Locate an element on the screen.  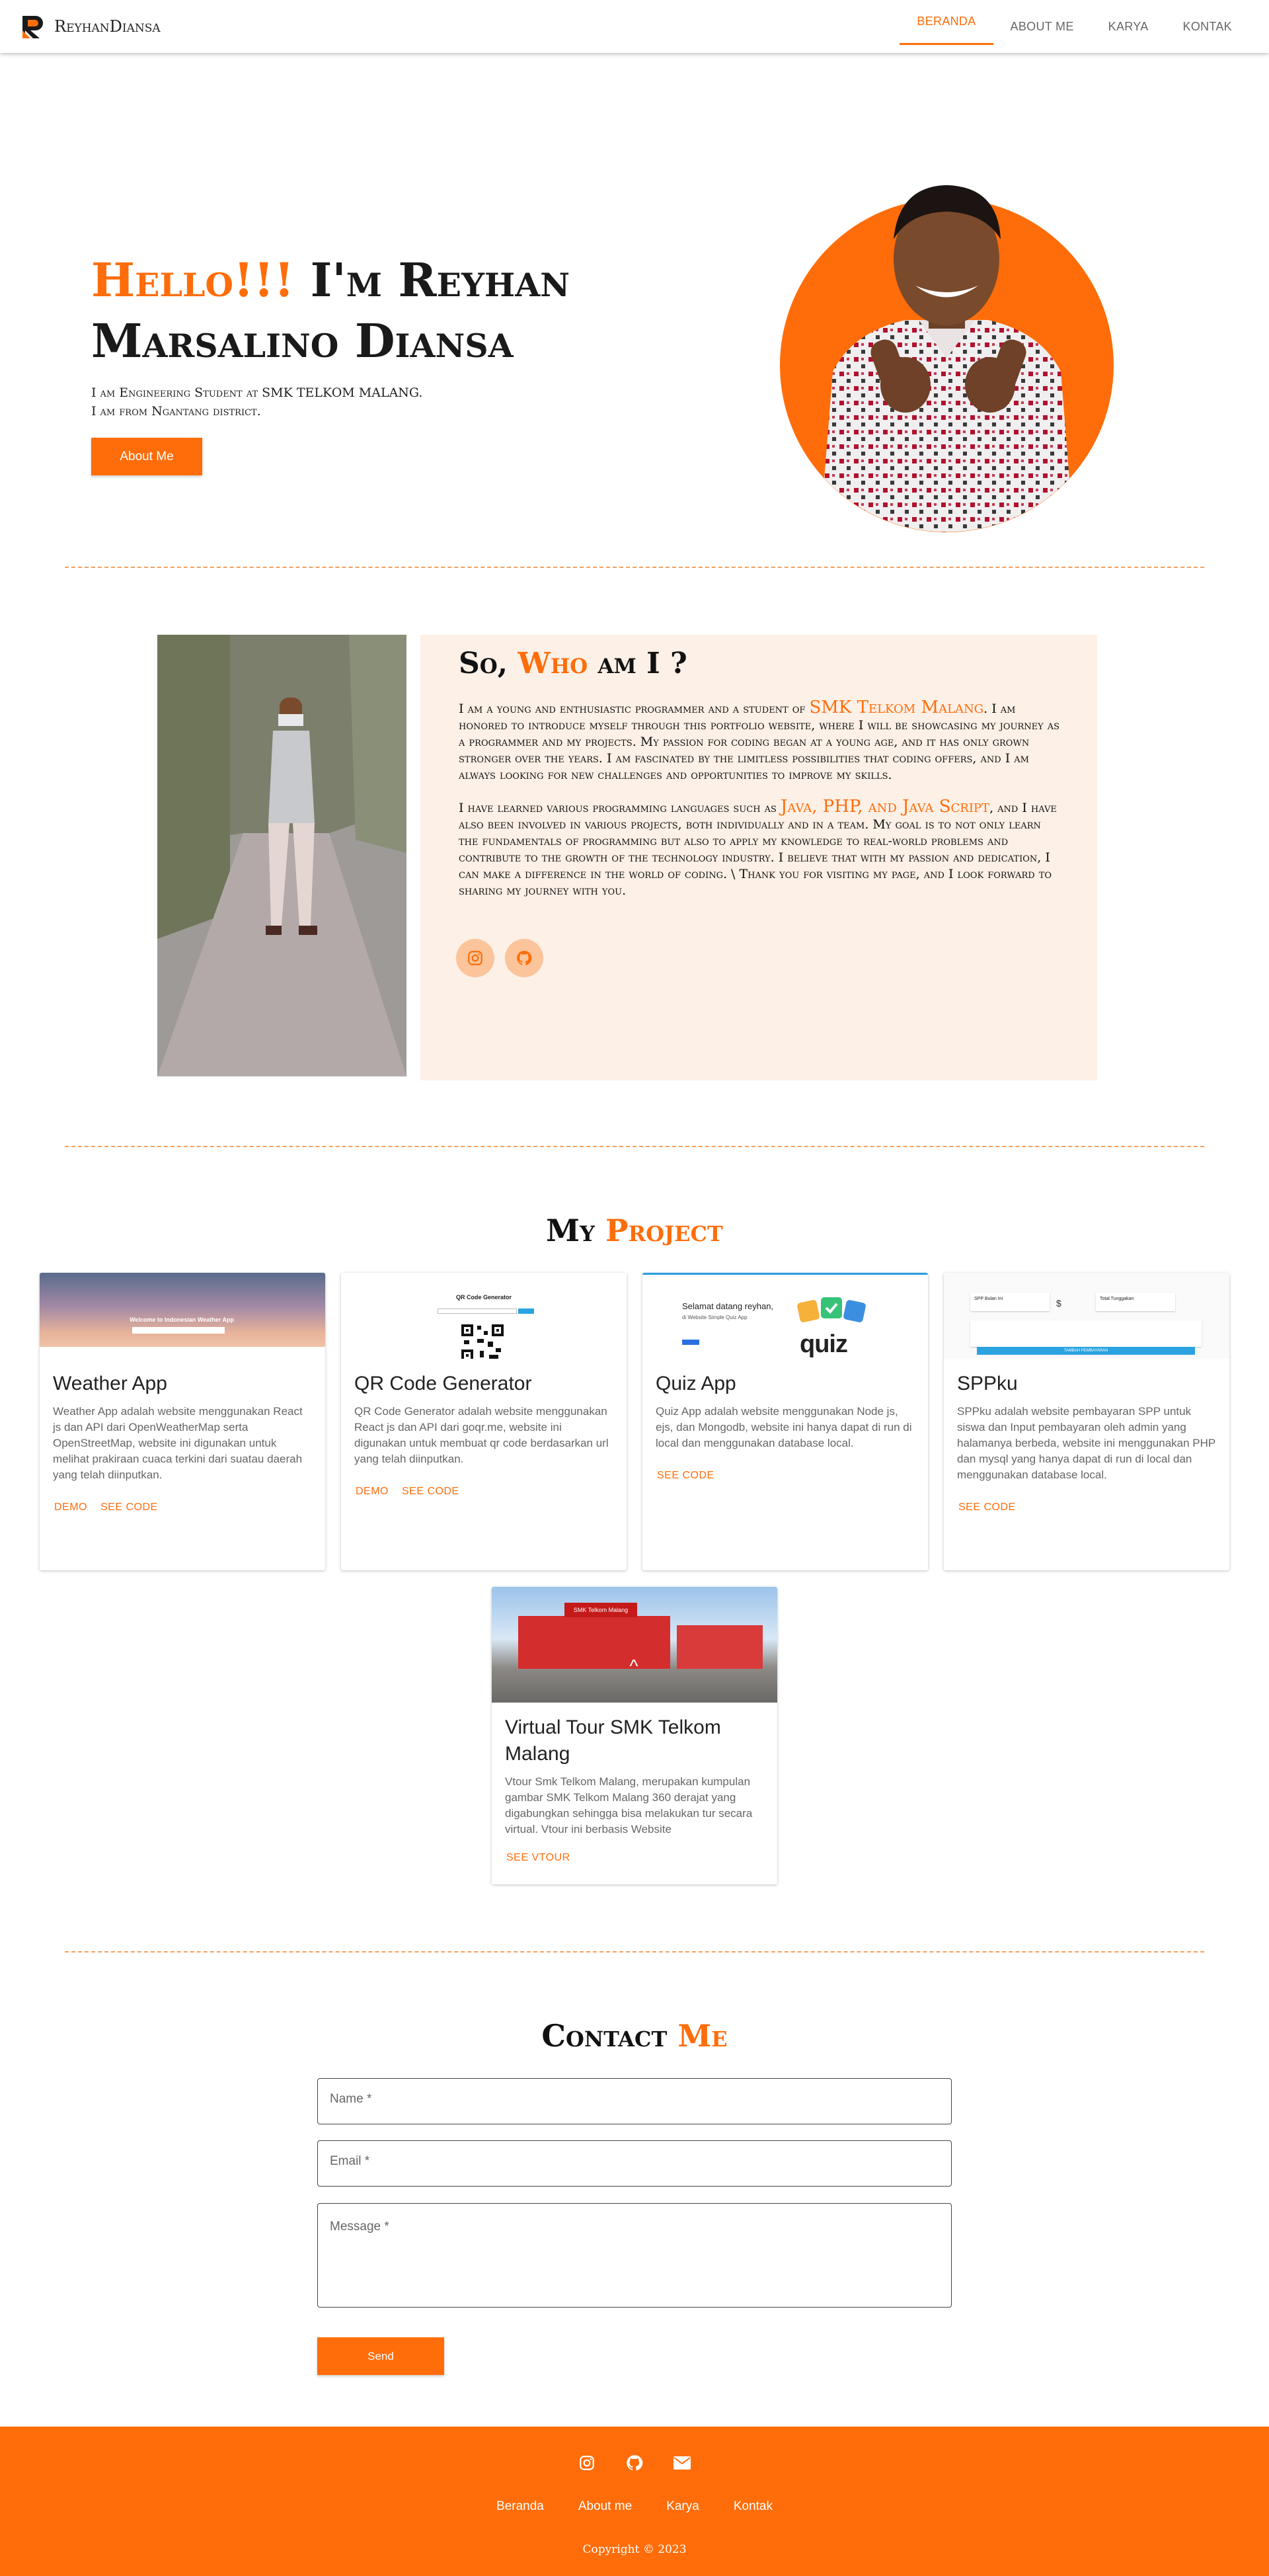
instagram-icon is located at coordinates (587, 2463).